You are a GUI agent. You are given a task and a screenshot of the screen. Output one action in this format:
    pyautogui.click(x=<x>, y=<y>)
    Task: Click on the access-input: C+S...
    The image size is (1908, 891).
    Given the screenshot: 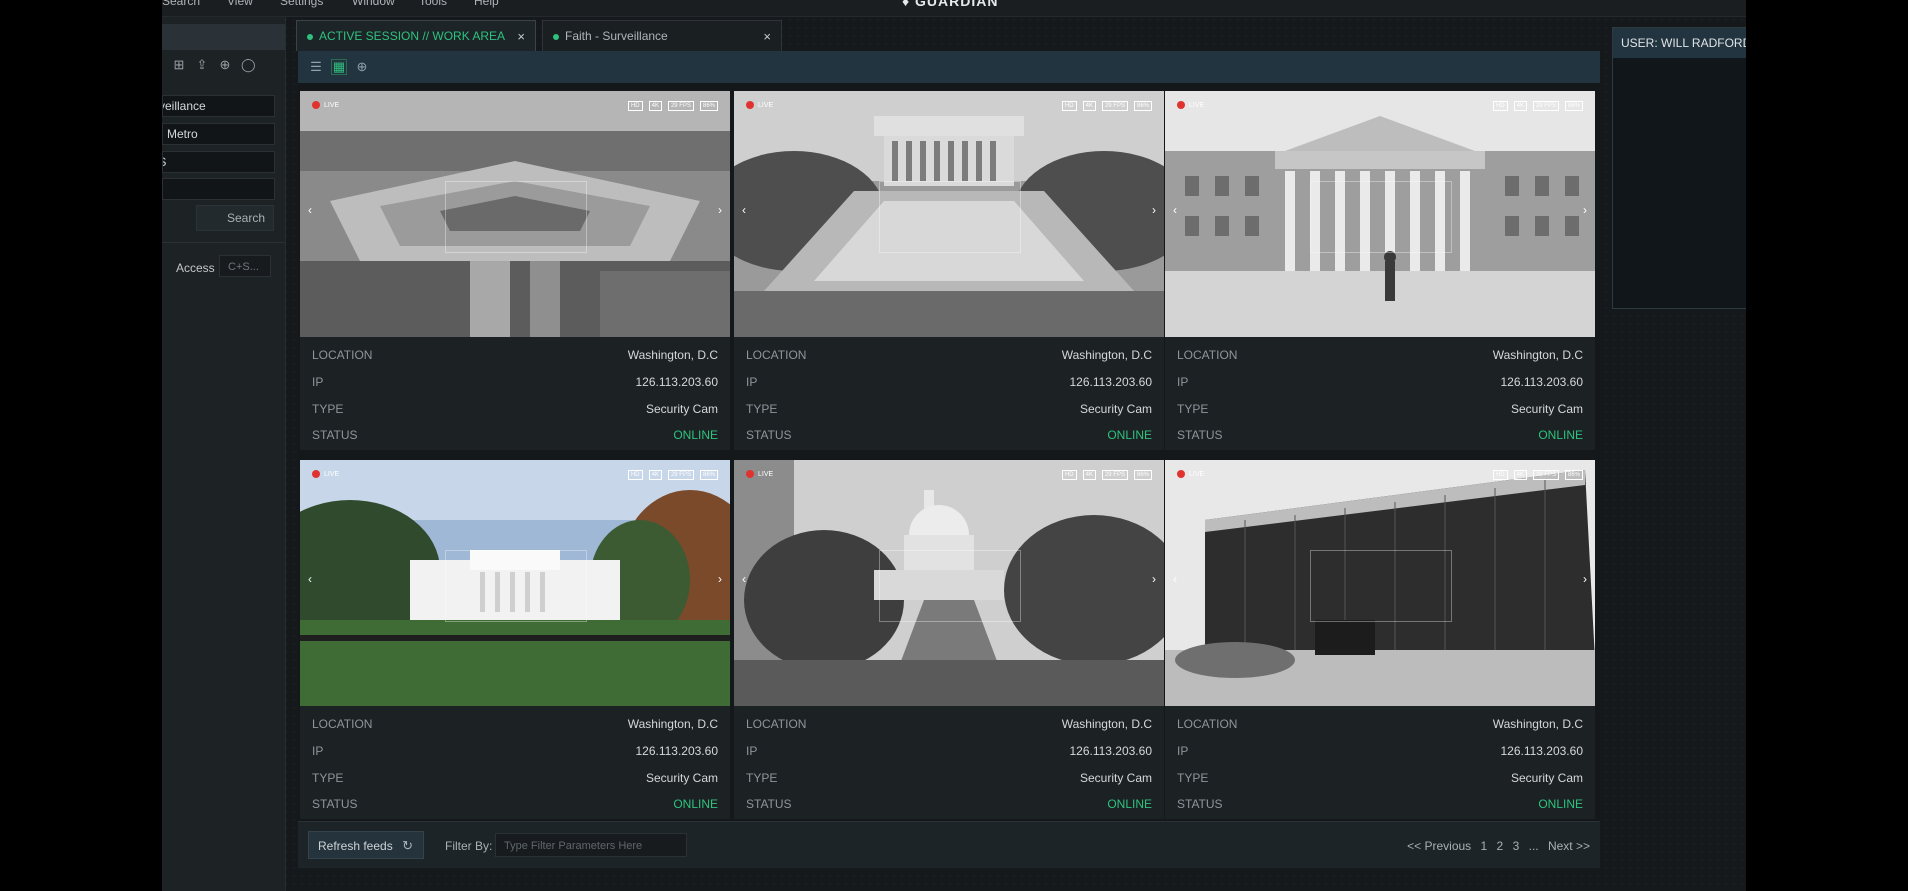 What is the action you would take?
    pyautogui.click(x=245, y=266)
    